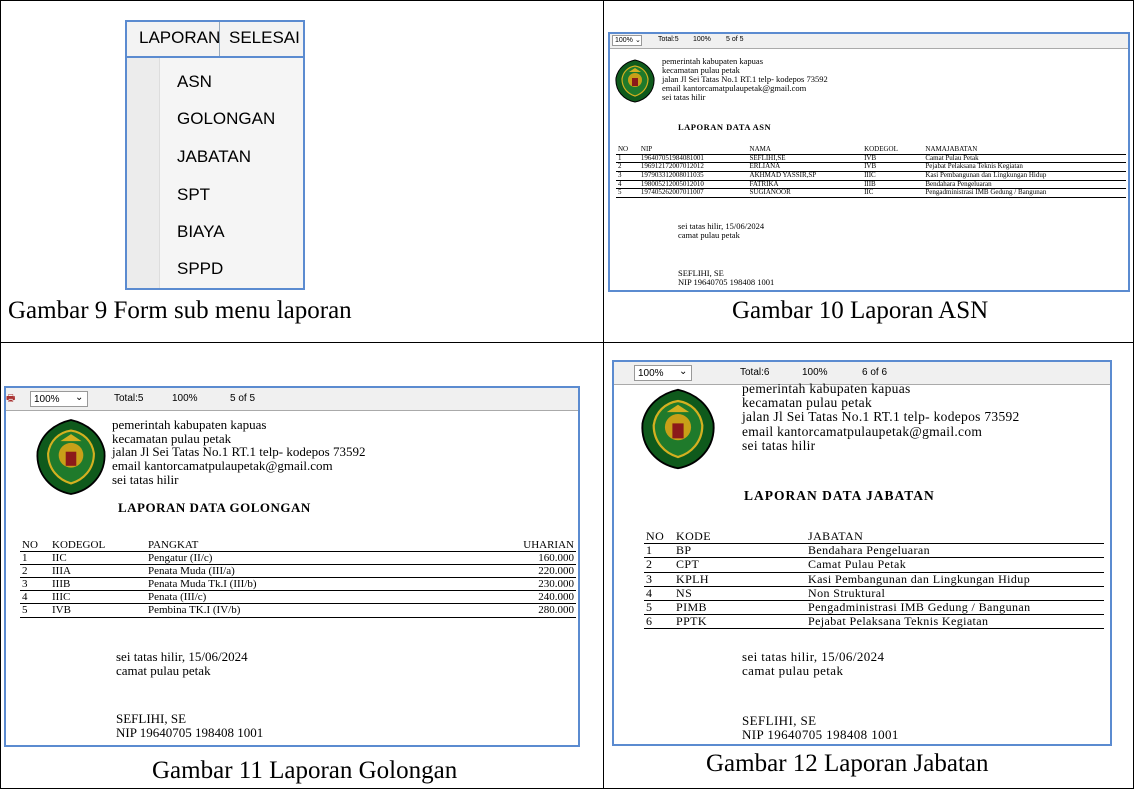 The width and height of the screenshot is (1134, 789). Describe the element at coordinates (298, 597) in the screenshot. I see `table-row: 4 IIIC Penata (III/c) 240.000` at that location.